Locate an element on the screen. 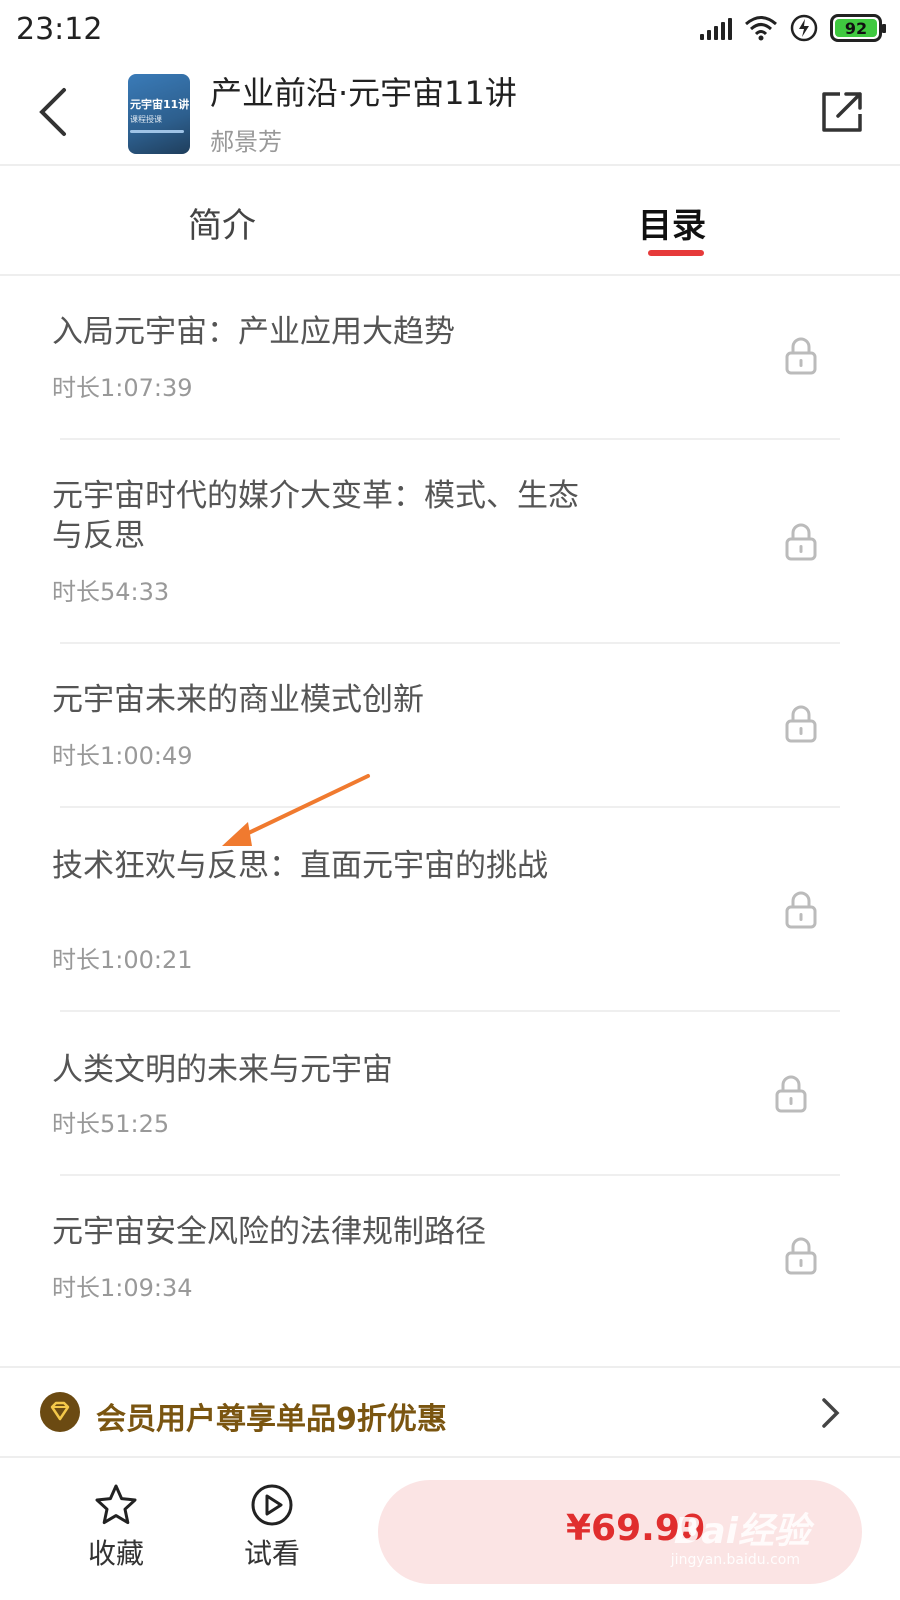 Image resolution: width=900 pixels, height=1600 pixels. lesson-duration: 时长1:09:34 is located at coordinates (122, 1288).